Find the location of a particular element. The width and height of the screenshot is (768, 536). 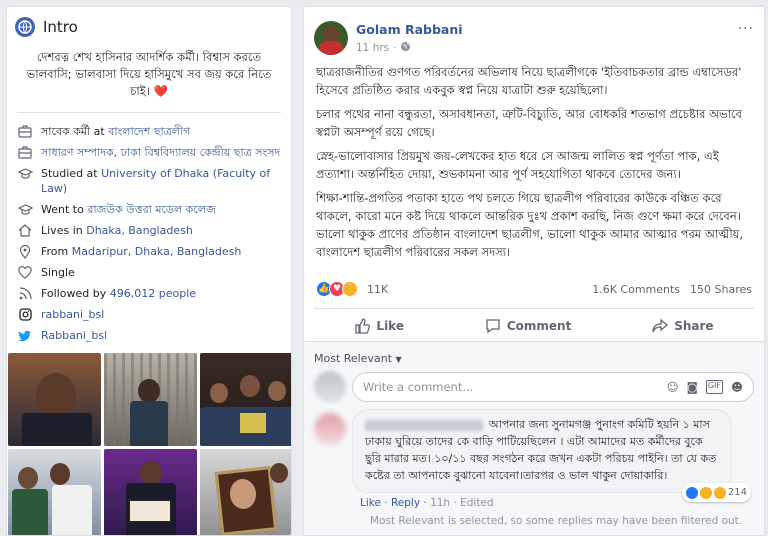

comment-reaction-count: 214 is located at coordinates (737, 492).